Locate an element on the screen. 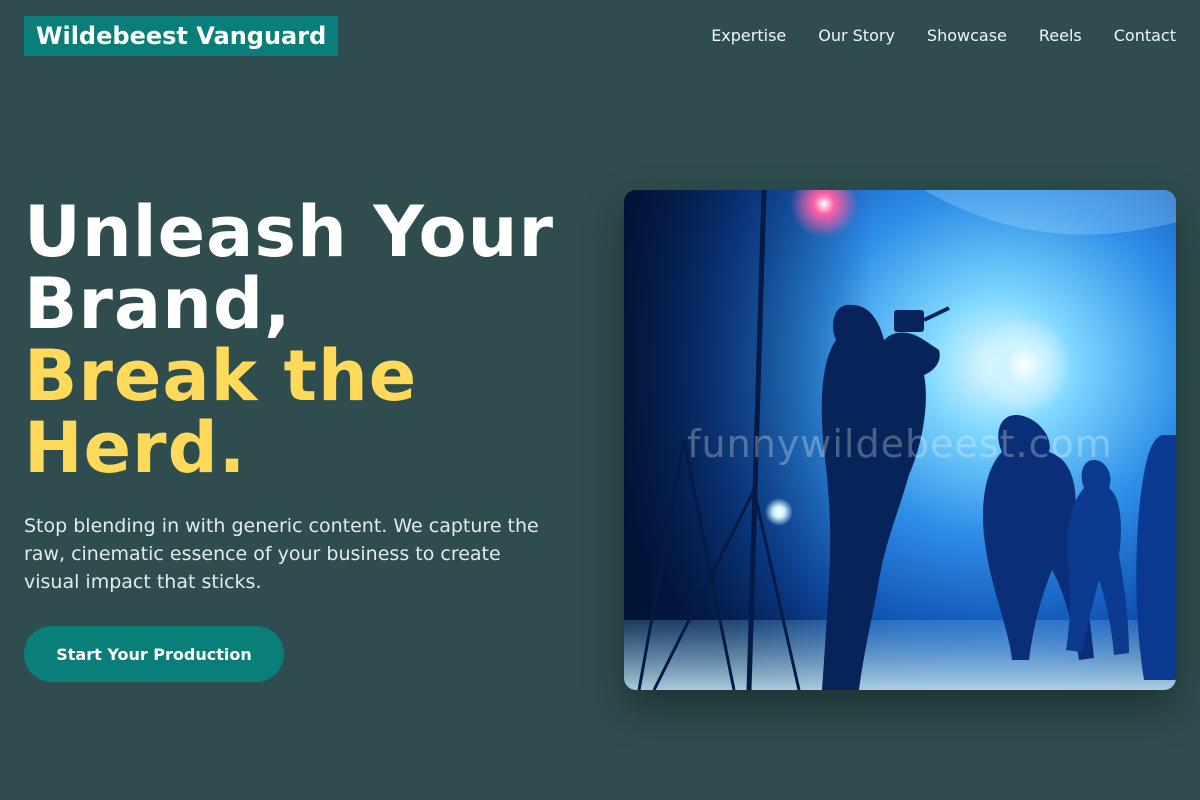 The image size is (1200, 800). nav-link-showcase: Showcase is located at coordinates (967, 35).